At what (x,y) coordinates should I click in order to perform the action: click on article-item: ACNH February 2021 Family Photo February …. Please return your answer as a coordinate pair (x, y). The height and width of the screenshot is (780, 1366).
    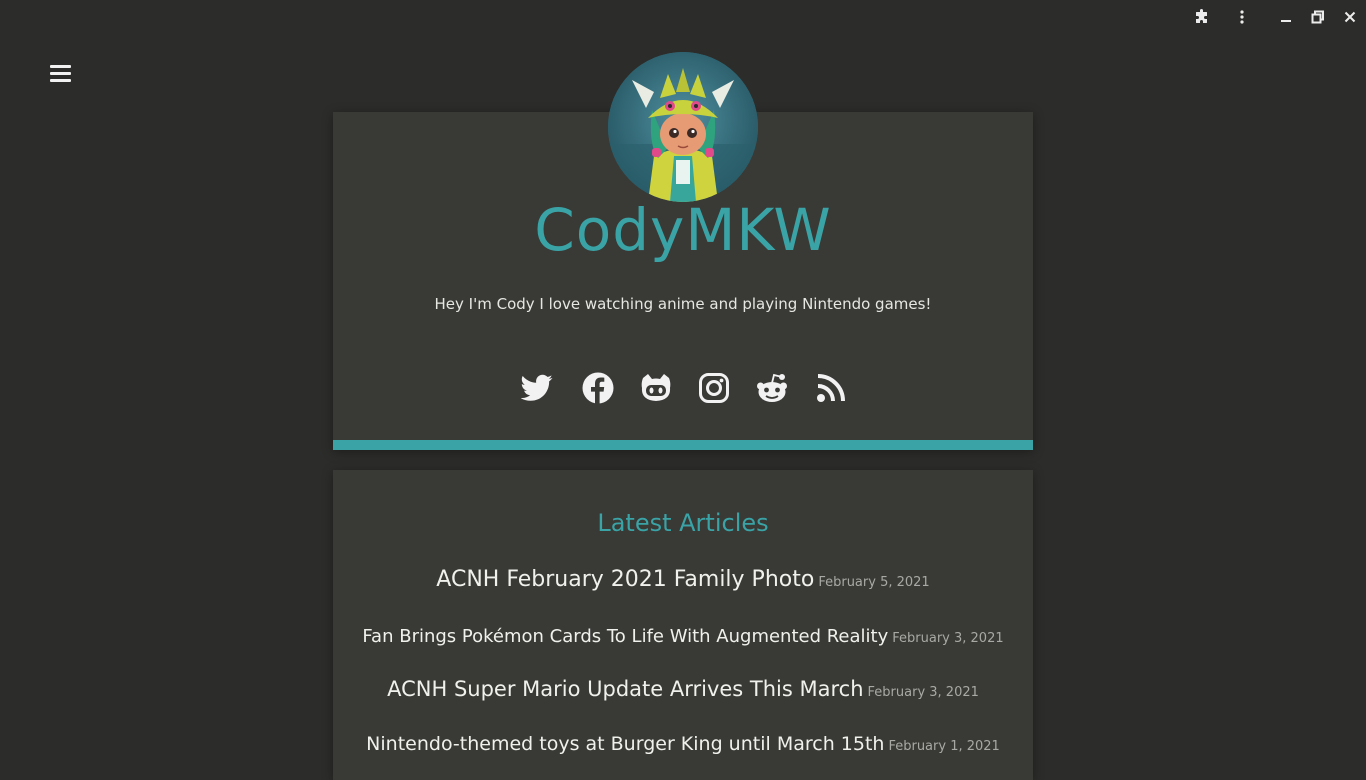
    Looking at the image, I should click on (683, 579).